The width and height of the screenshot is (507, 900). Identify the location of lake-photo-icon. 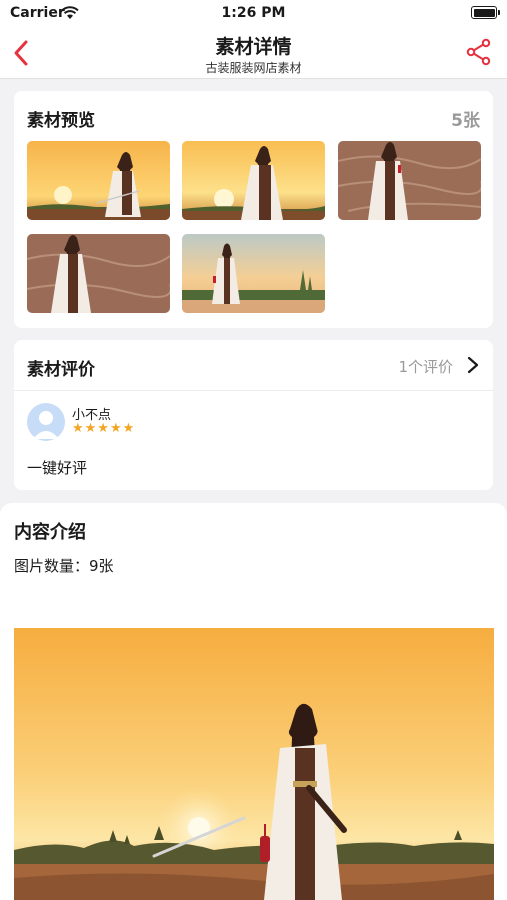
(253, 273).